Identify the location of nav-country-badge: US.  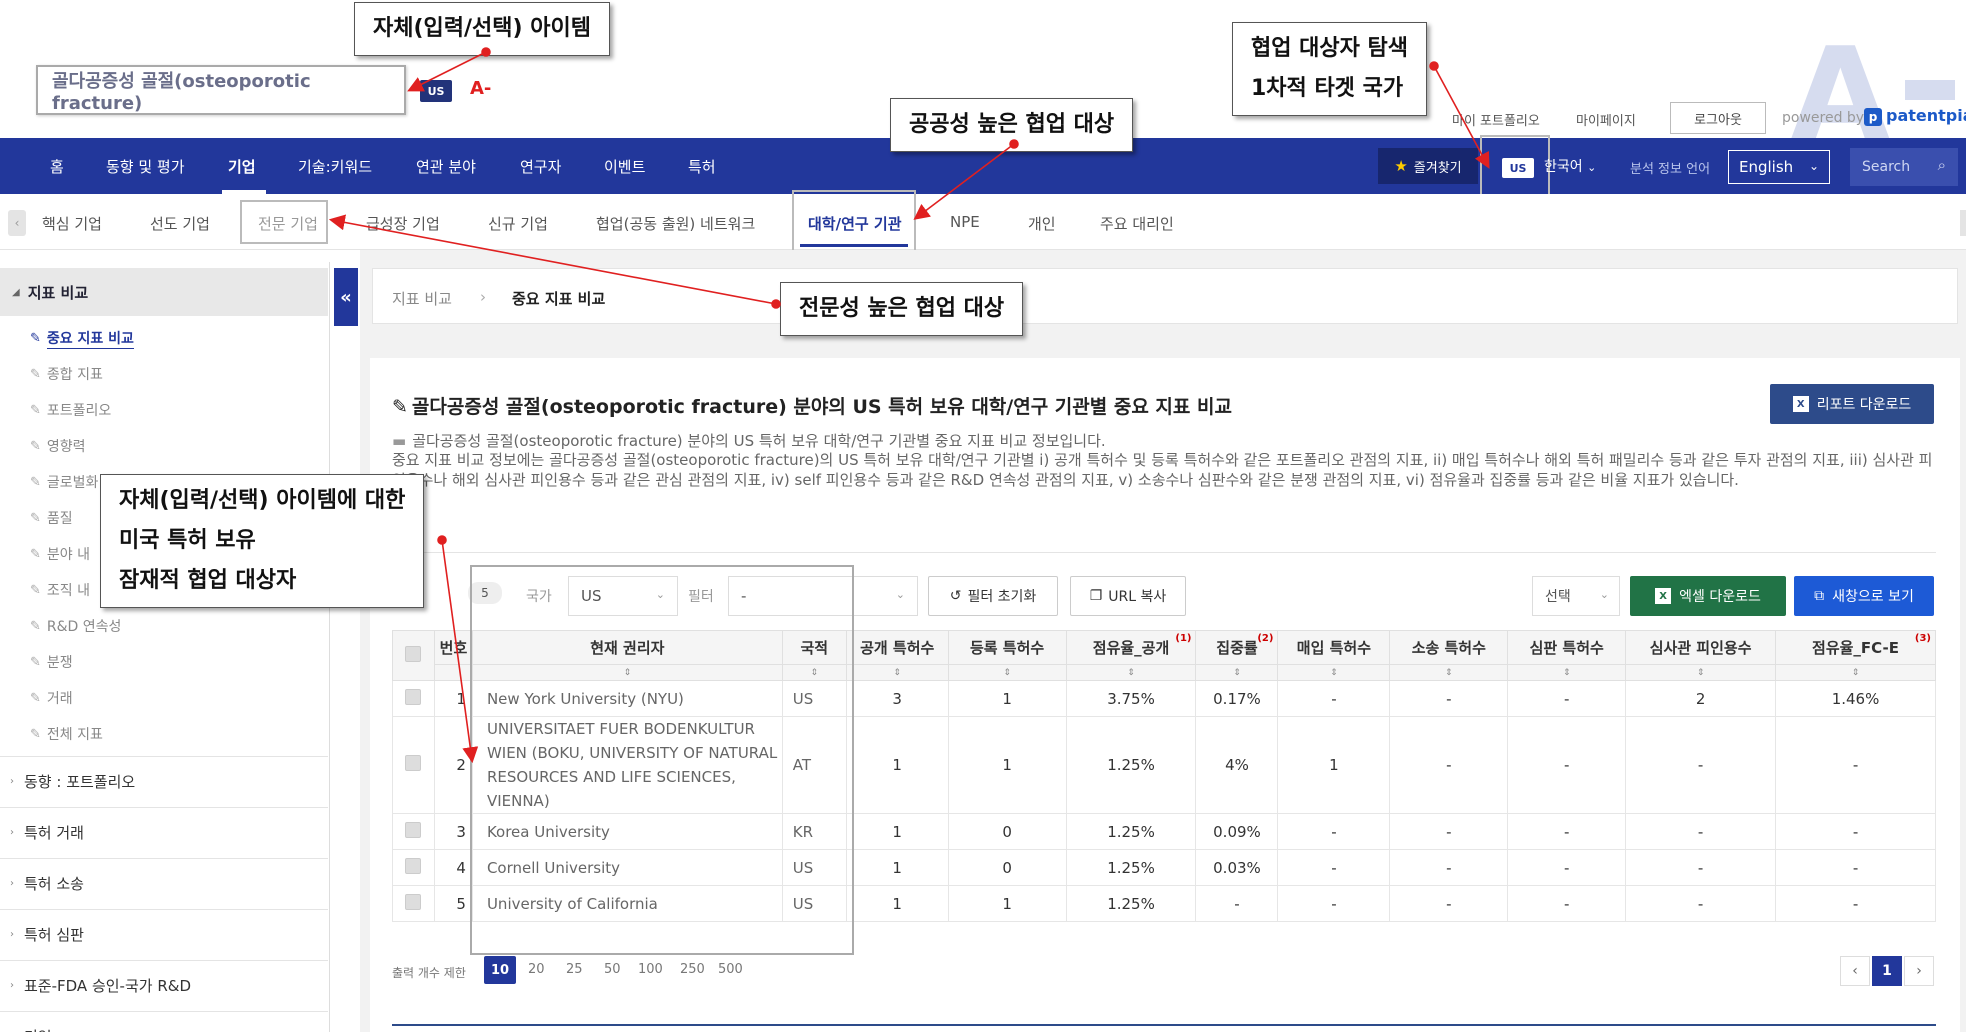
(1518, 168).